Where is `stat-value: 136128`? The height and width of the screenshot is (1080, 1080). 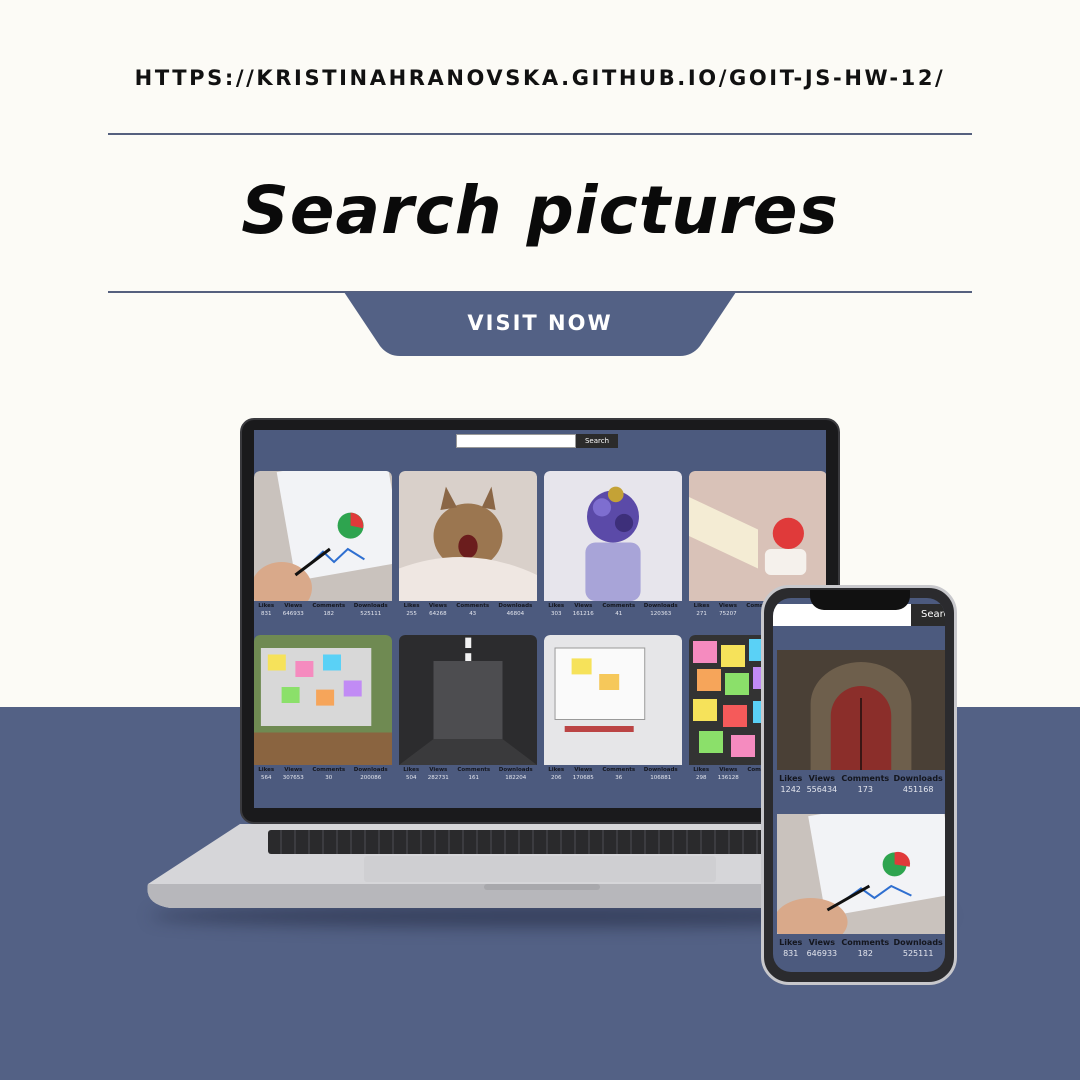 stat-value: 136128 is located at coordinates (728, 778).